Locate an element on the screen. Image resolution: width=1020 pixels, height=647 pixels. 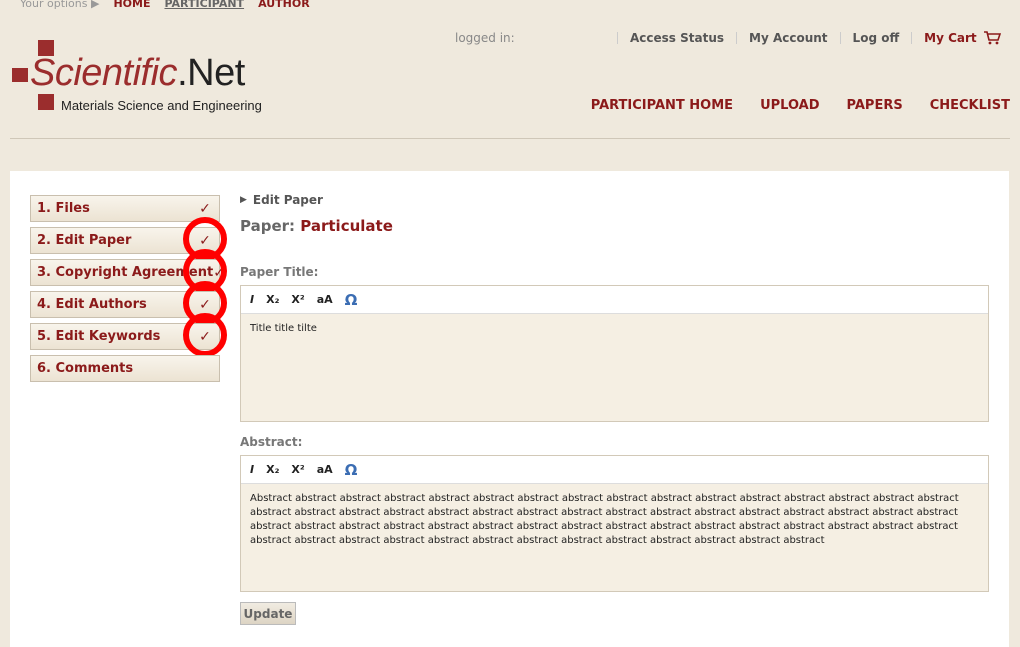
step-copyright-agreement: 3. Copyright Agreement ✓ is located at coordinates (128, 271).